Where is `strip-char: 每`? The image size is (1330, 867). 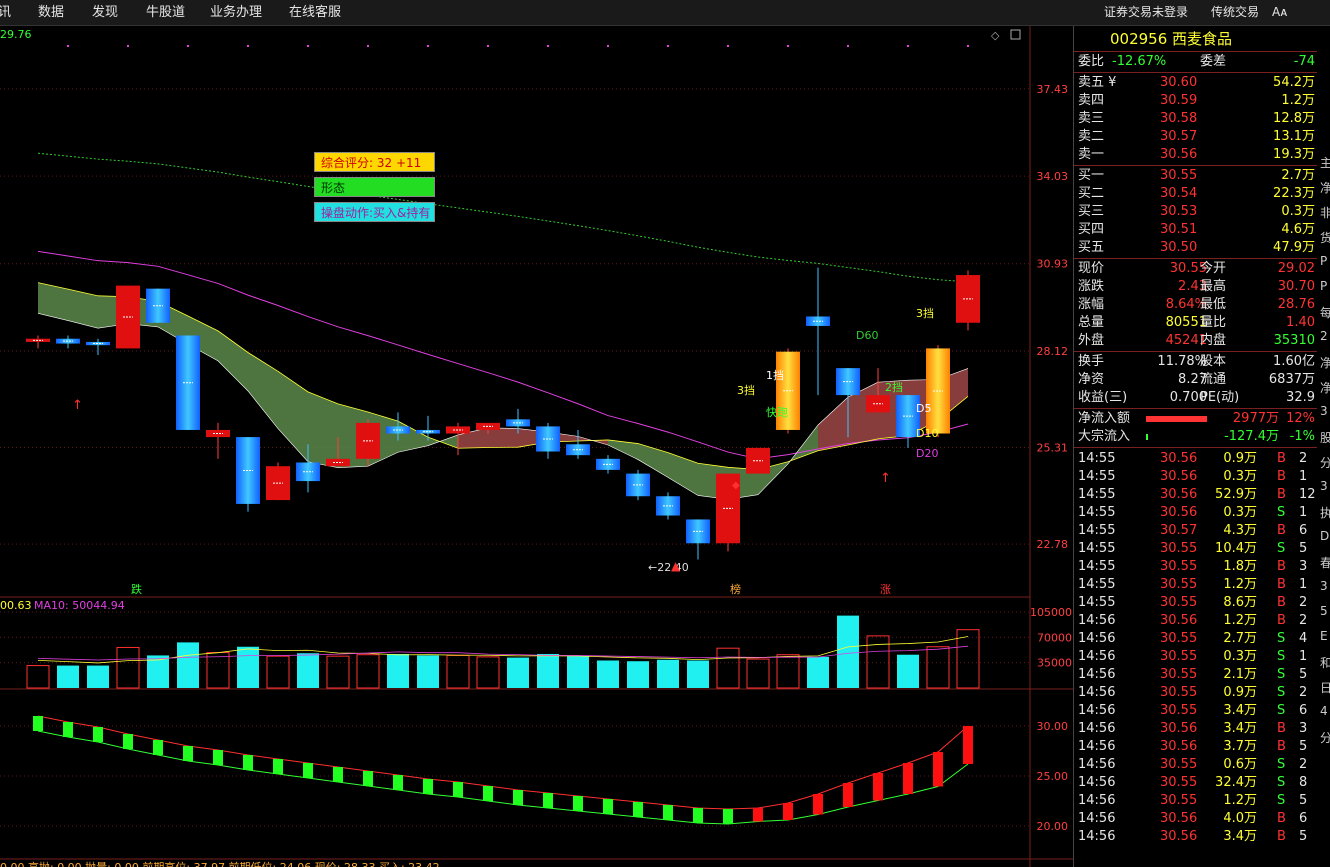 strip-char: 每 is located at coordinates (1325, 313).